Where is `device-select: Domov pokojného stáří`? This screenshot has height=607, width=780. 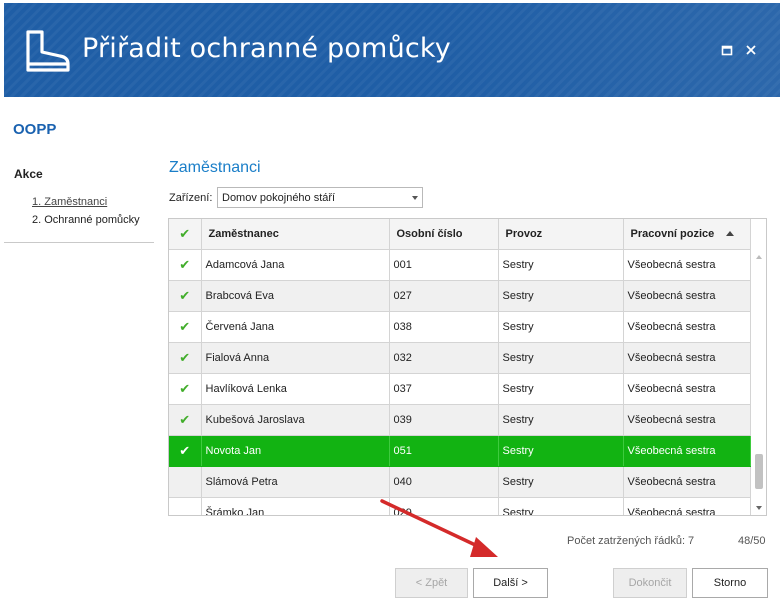 device-select: Domov pokojného stáří is located at coordinates (320, 197).